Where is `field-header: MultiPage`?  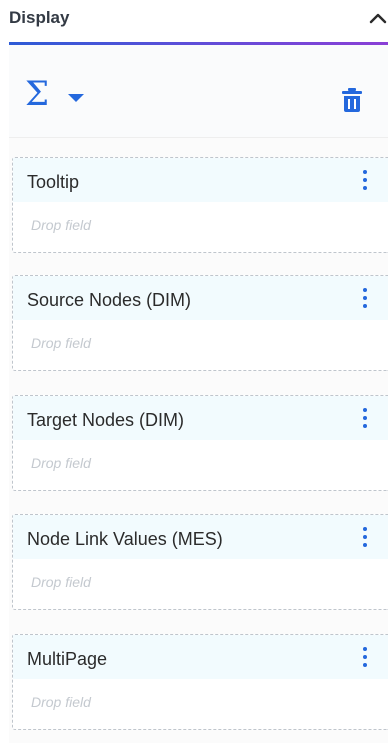
field-header: MultiPage is located at coordinates (200, 657).